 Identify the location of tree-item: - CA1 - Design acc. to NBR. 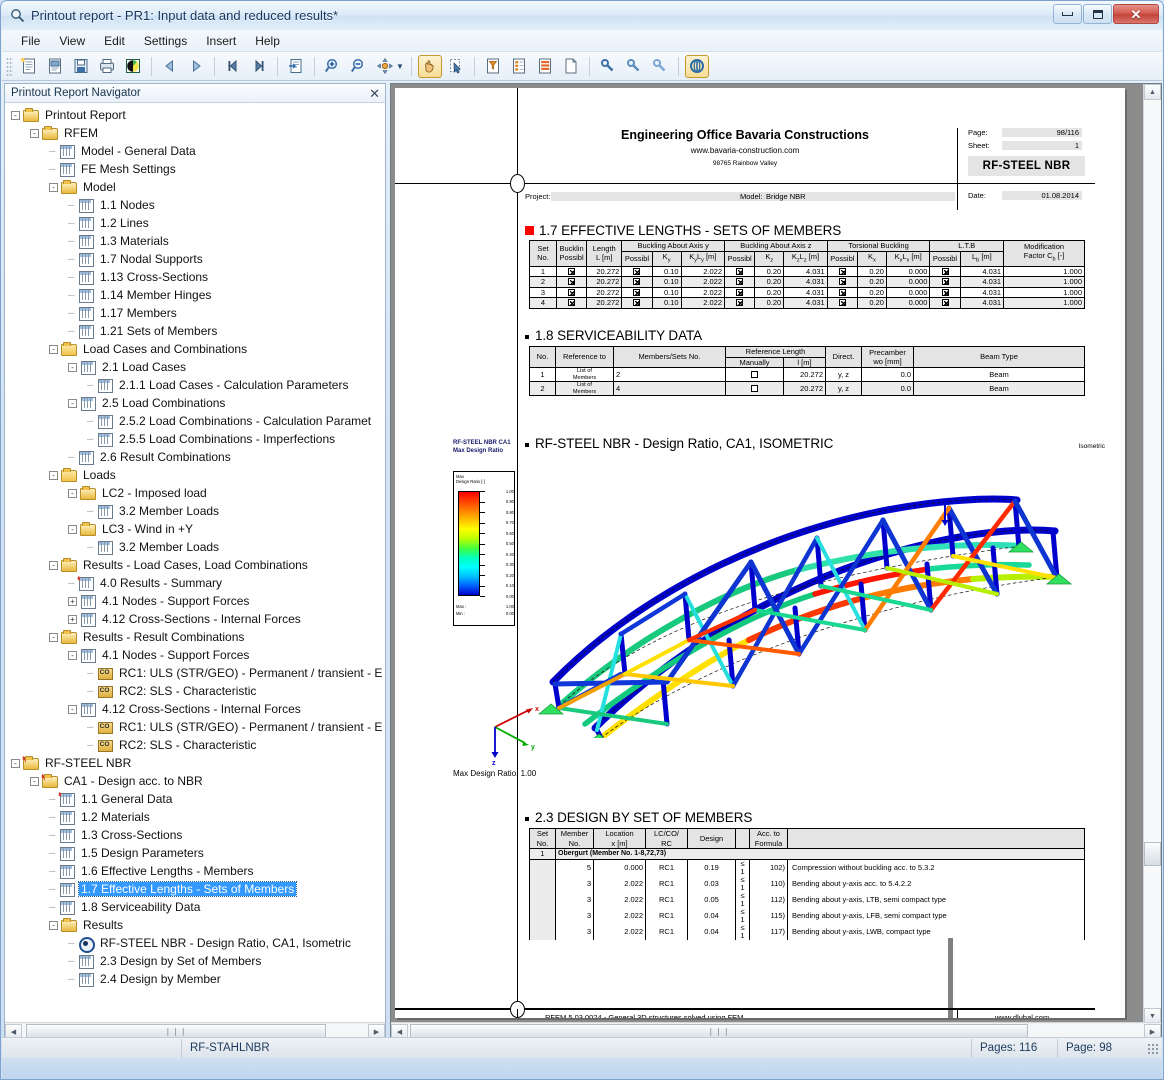
(195, 781).